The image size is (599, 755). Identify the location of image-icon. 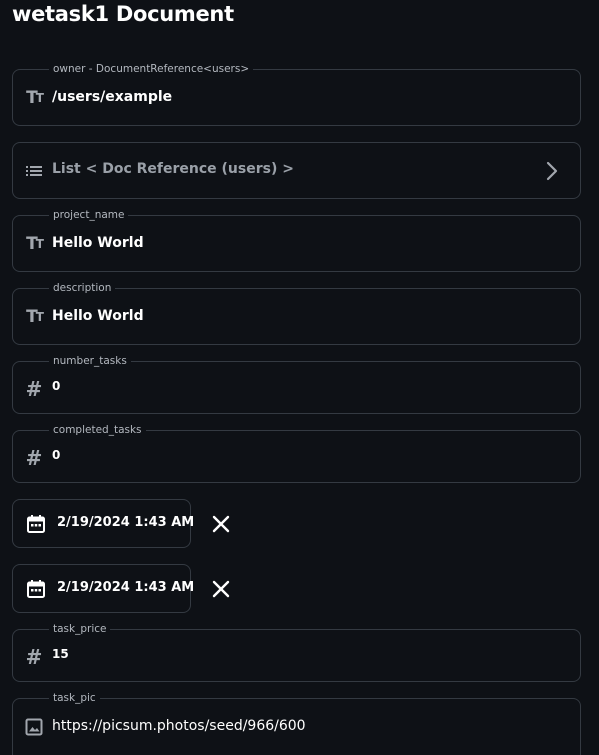
(34, 727).